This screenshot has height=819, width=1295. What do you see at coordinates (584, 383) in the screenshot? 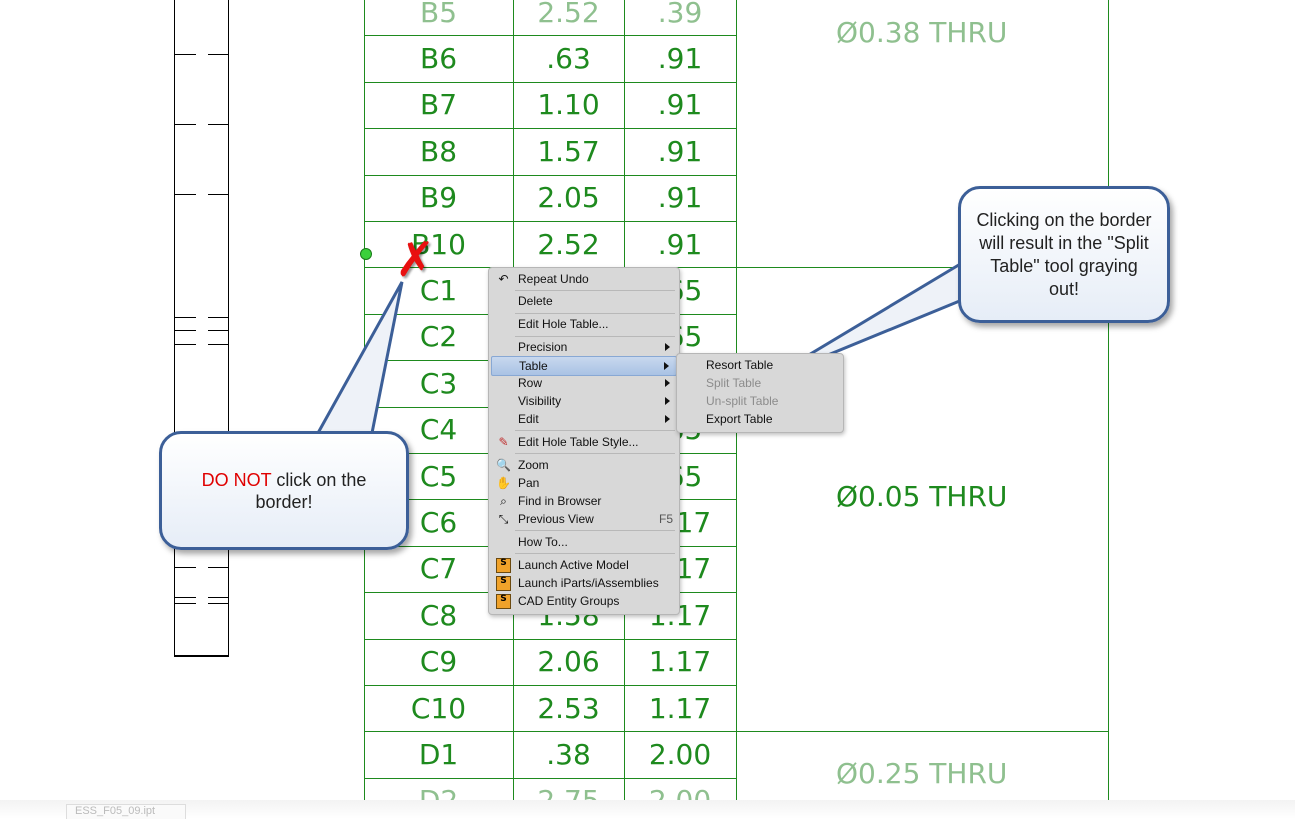
I see `menu-item-row: Row` at bounding box center [584, 383].